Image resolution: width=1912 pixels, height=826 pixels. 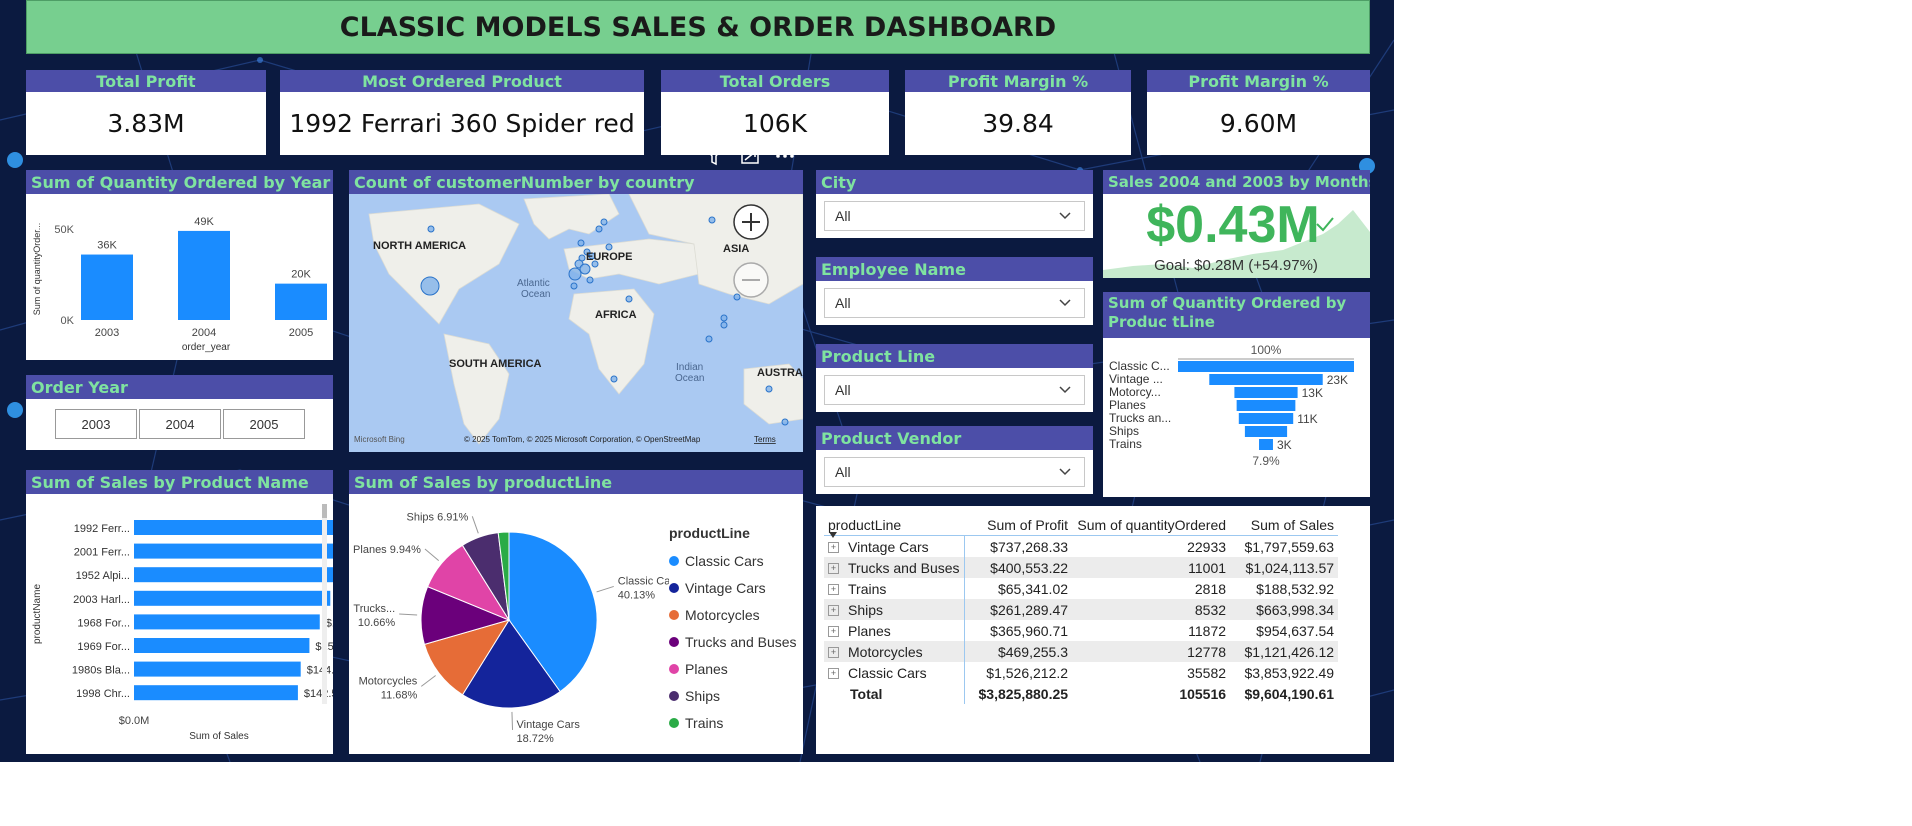 I want to click on cell: $469,255.3, so click(x=1033, y=651).